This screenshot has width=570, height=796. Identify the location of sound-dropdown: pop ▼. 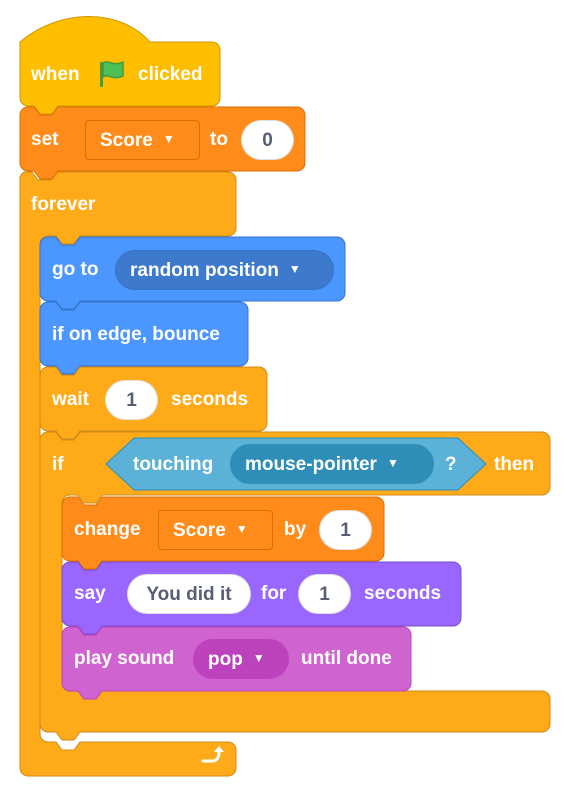
(241, 659).